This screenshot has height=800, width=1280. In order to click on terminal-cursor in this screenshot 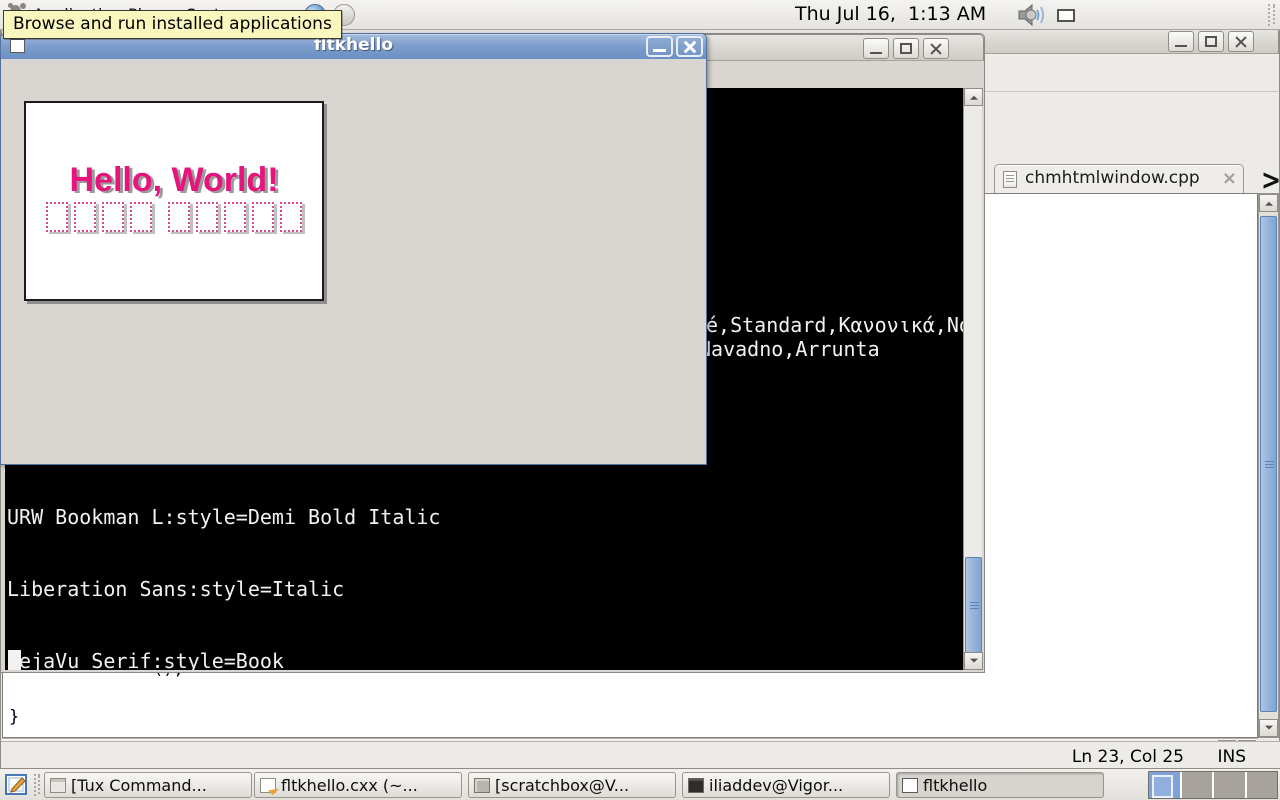, I will do `click(14, 660)`.